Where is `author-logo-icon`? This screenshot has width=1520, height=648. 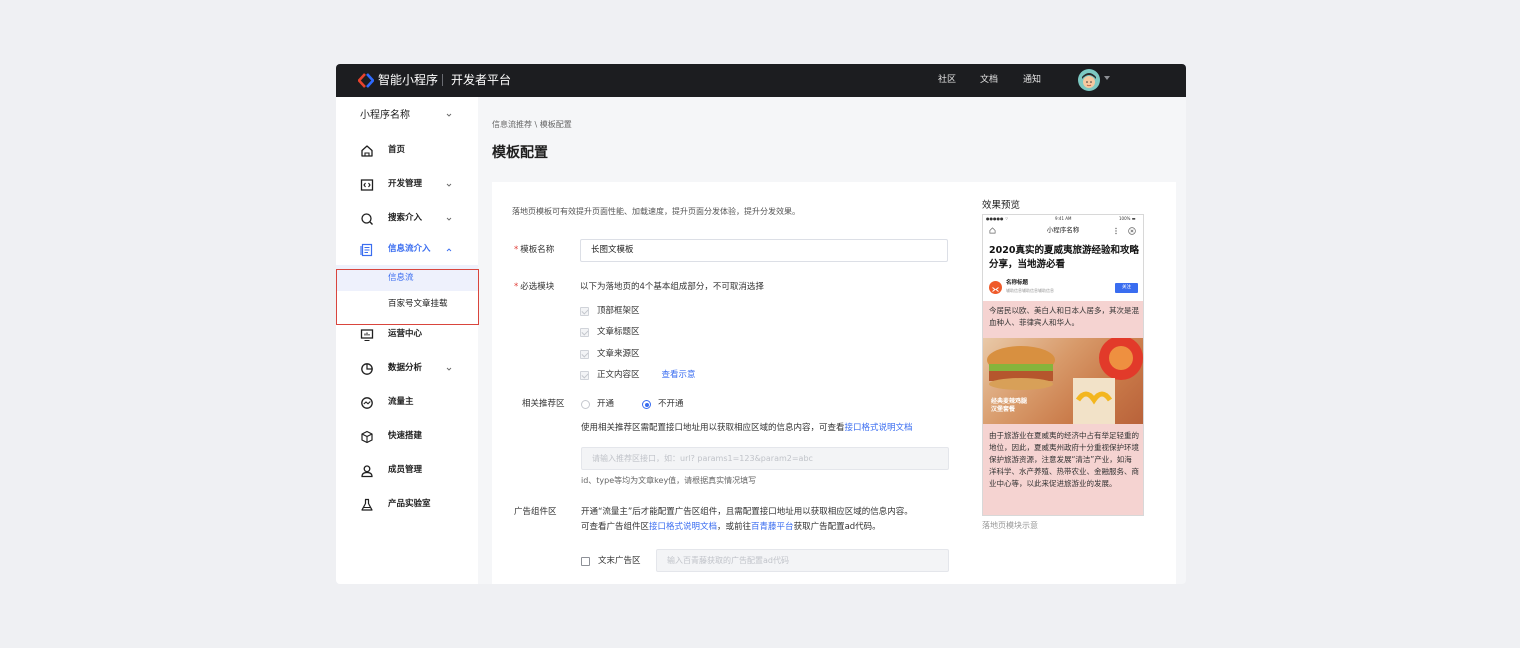 author-logo-icon is located at coordinates (995, 287).